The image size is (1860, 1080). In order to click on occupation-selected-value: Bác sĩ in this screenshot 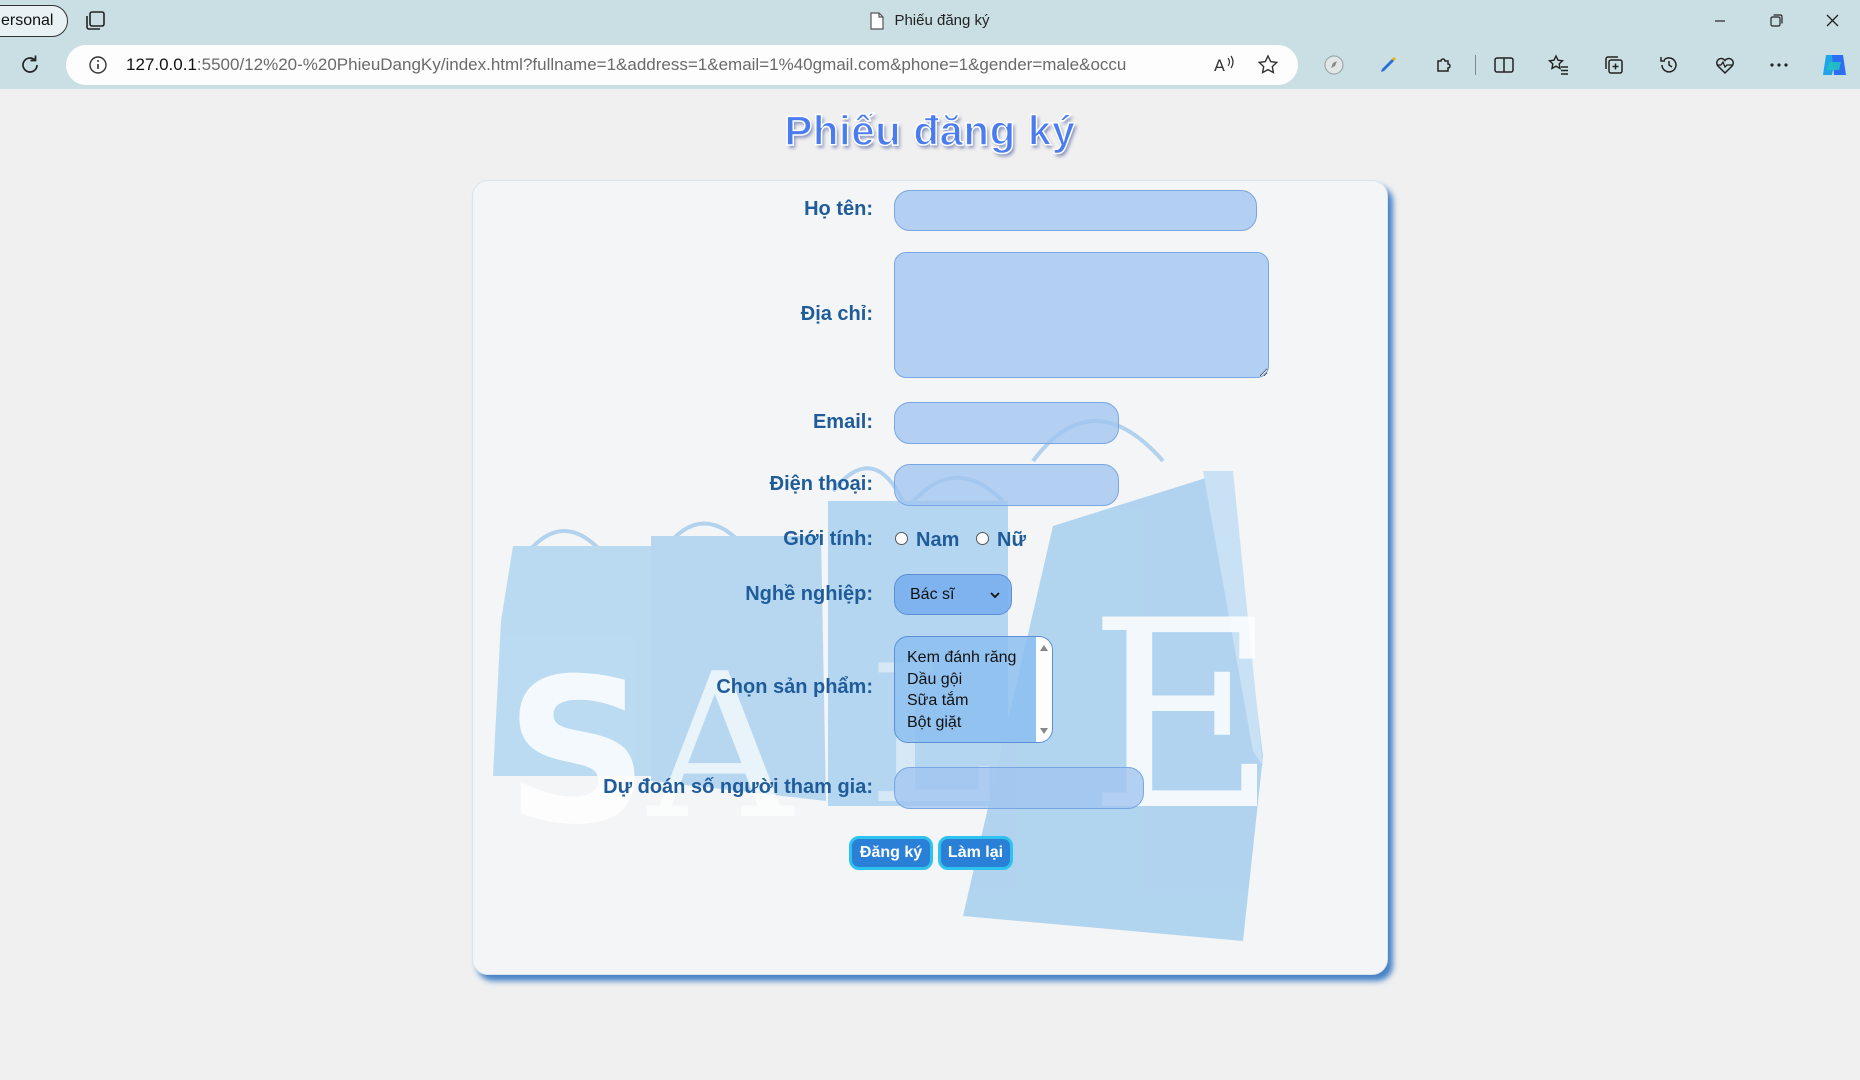, I will do `click(932, 594)`.